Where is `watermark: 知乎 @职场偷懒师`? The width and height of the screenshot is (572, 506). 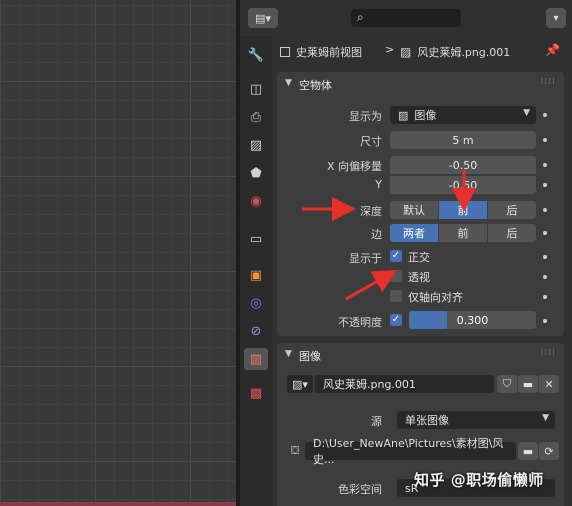 watermark: 知乎 @职场偷懒师 is located at coordinates (479, 480).